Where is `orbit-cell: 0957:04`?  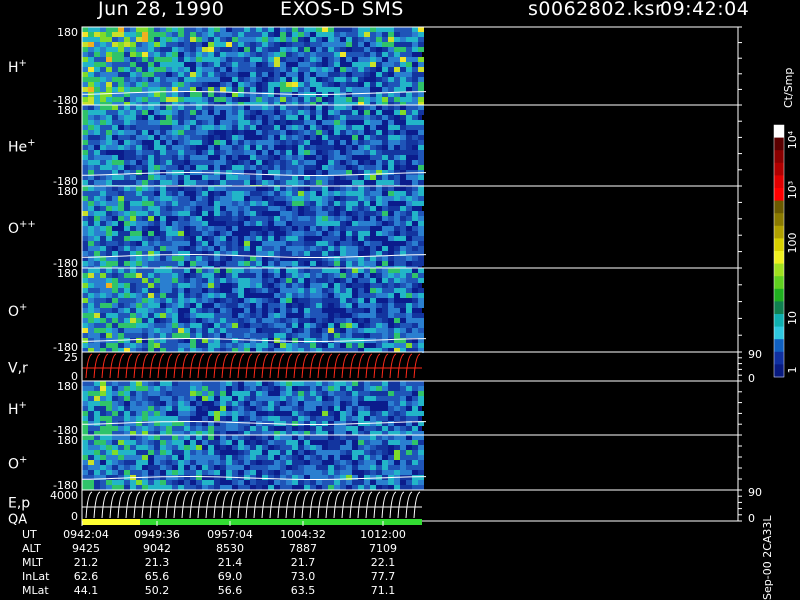 orbit-cell: 0957:04 is located at coordinates (230, 534).